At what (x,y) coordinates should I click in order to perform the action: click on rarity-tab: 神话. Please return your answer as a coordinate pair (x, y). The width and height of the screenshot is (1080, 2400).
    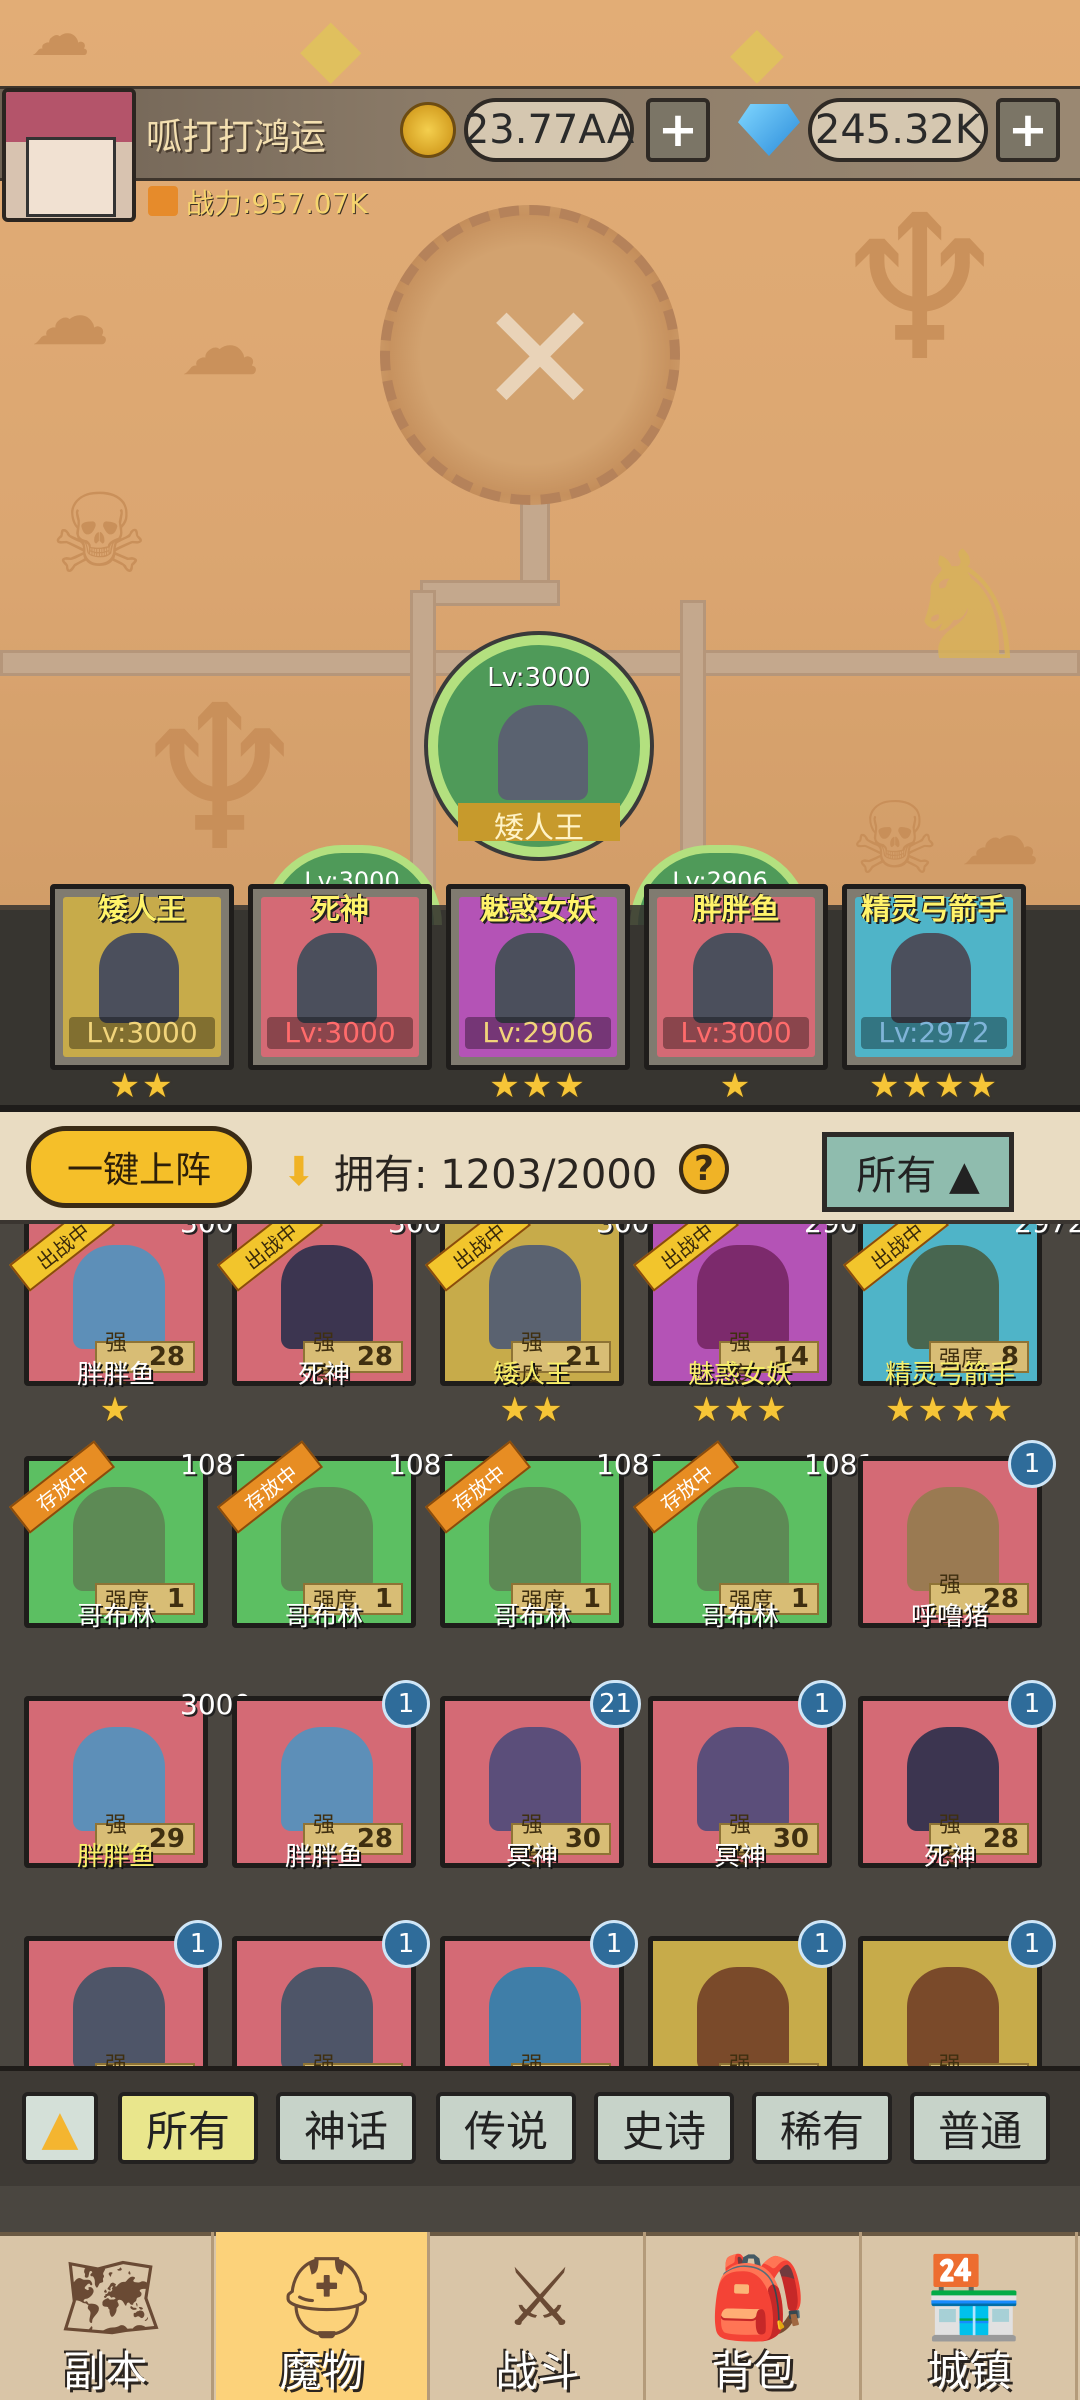
    Looking at the image, I should click on (346, 2128).